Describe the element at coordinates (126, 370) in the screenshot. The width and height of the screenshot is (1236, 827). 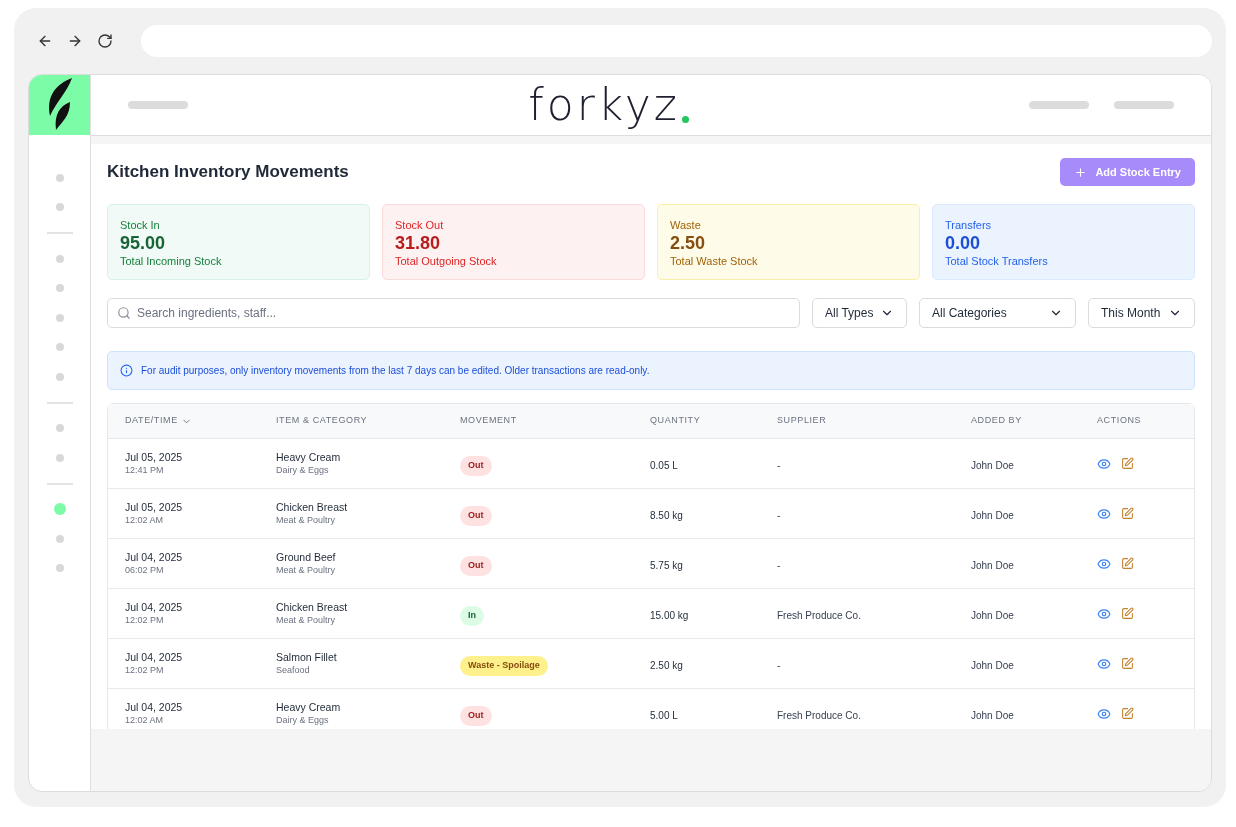
I see `info-icon` at that location.